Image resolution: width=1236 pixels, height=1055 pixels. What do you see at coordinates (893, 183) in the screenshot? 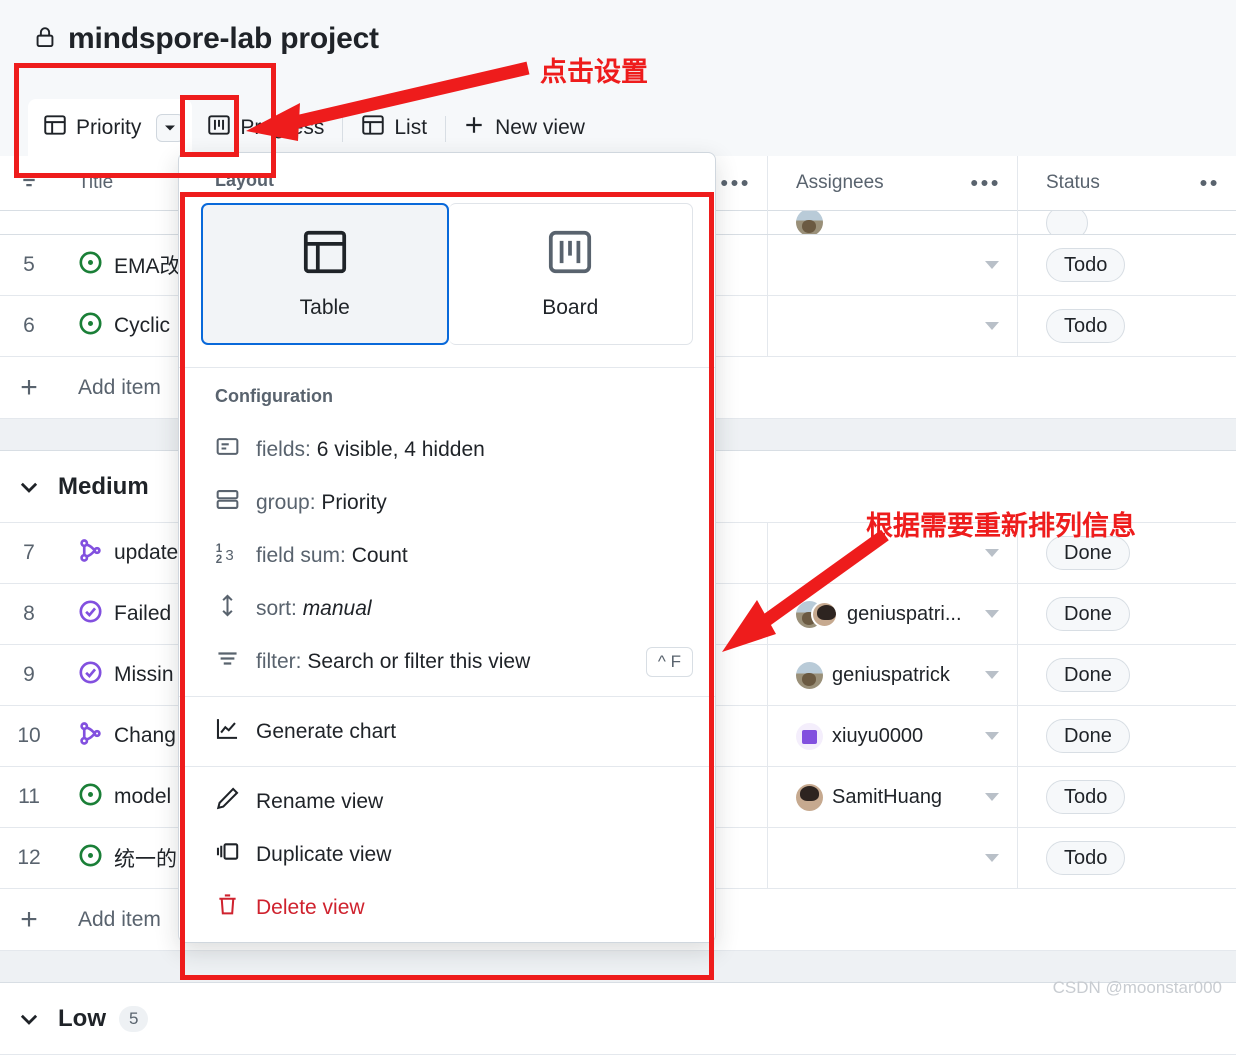
I see `column-header-assignees: Assignees •••` at bounding box center [893, 183].